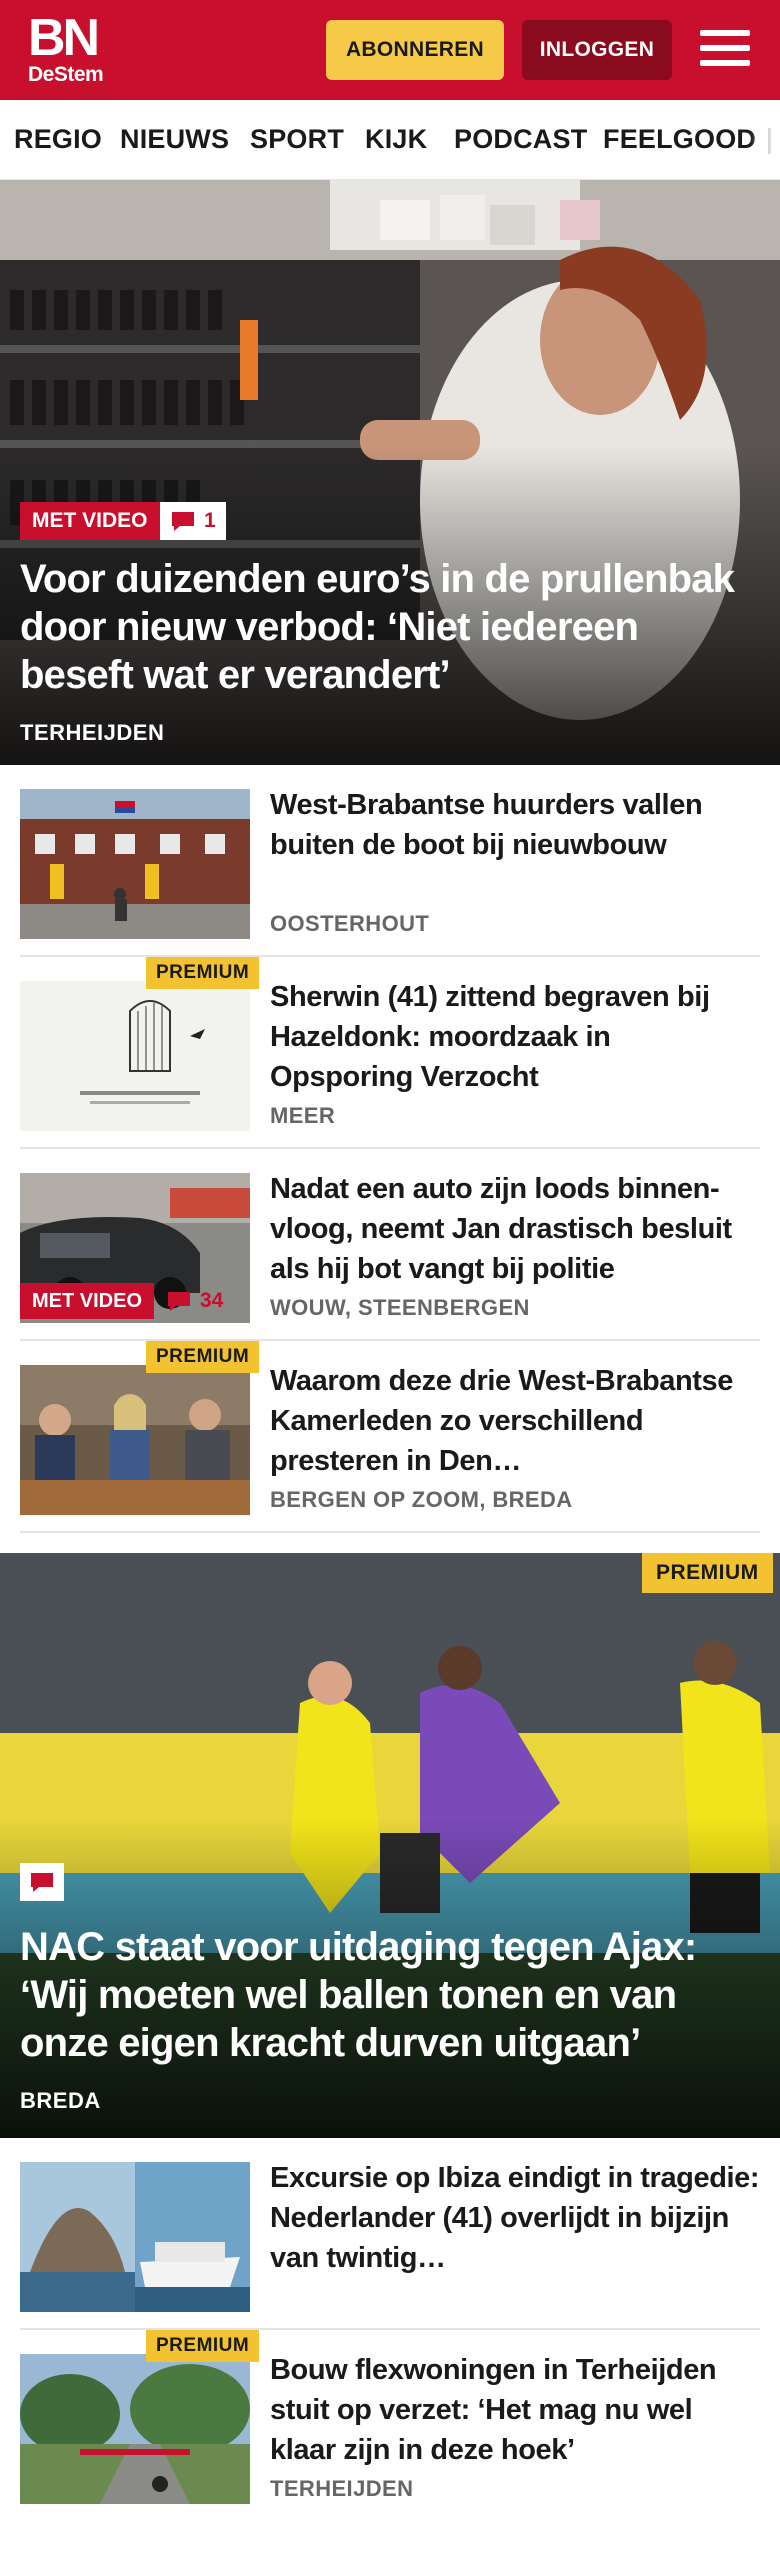 This screenshot has height=2560, width=780. Describe the element at coordinates (210, 520) in the screenshot. I see `comment-count: 1` at that location.